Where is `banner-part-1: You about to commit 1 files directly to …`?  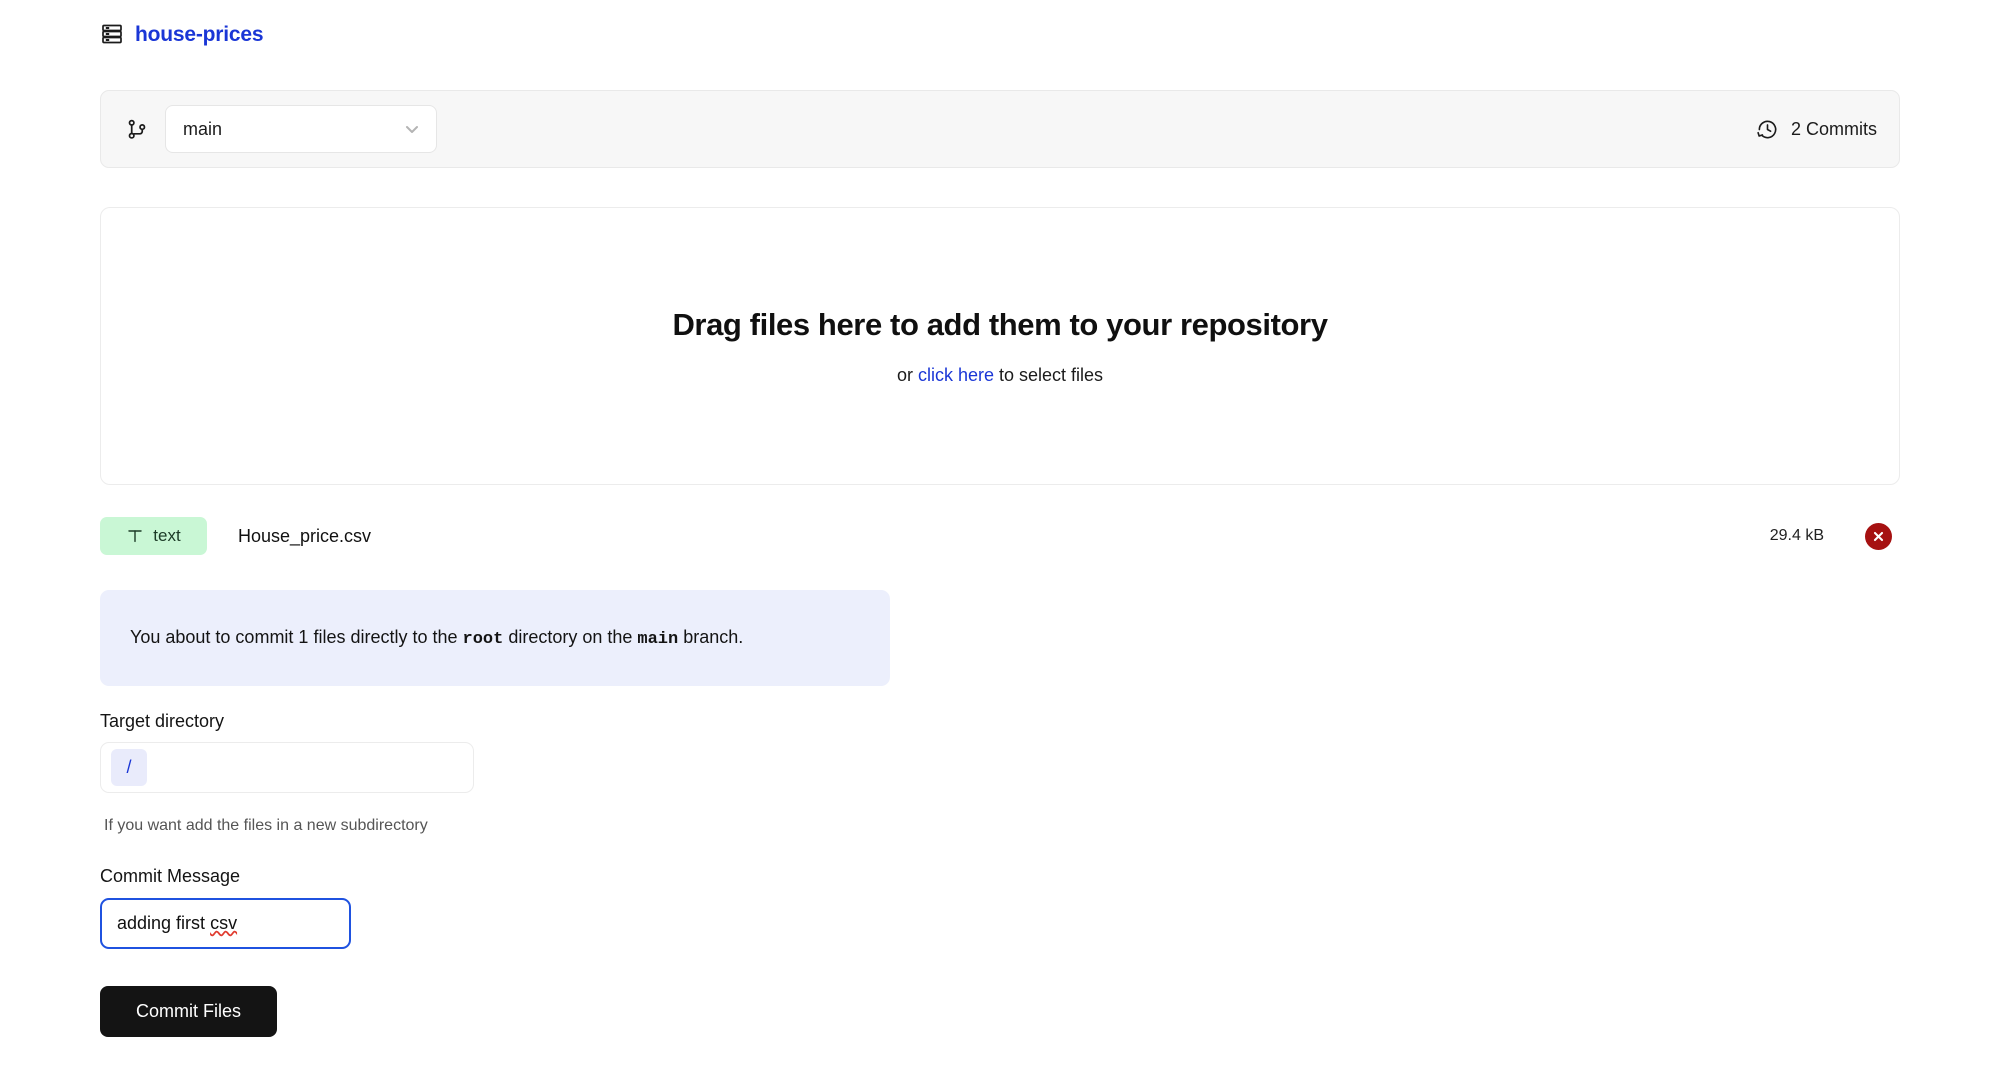
banner-part-1: You about to commit 1 files directly to … is located at coordinates (296, 636).